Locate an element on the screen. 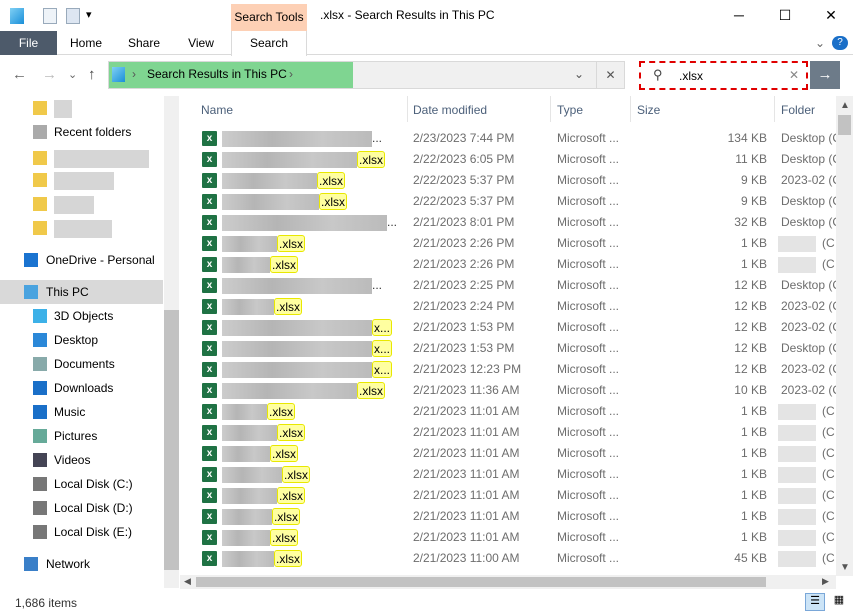 This screenshot has height=615, width=853. date-modified: 2/23/2023 7:44 PM is located at coordinates (464, 138).